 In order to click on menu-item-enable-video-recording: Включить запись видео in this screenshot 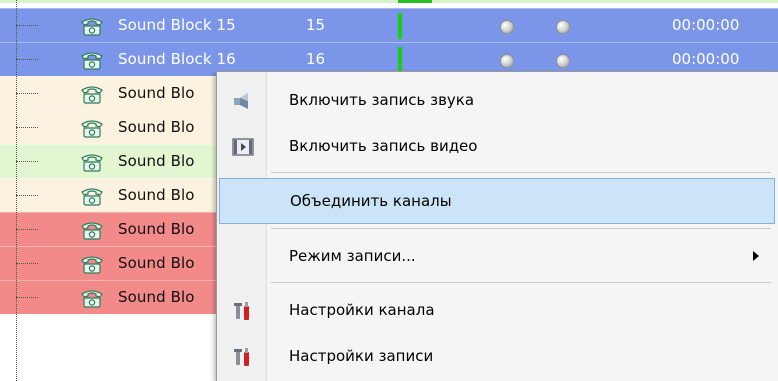, I will do `click(497, 147)`.